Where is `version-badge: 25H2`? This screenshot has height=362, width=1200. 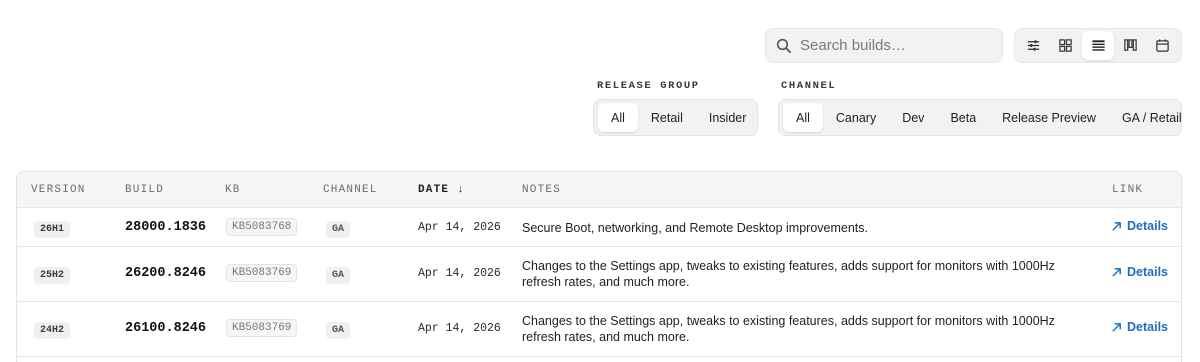 version-badge: 25H2 is located at coordinates (52, 275).